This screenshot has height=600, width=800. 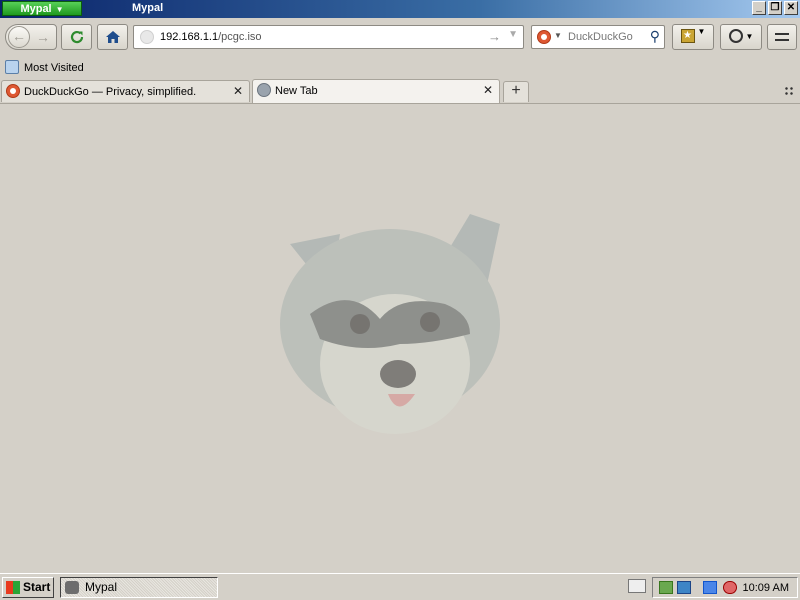 What do you see at coordinates (147, 37) in the screenshot?
I see `site-identity-icon` at bounding box center [147, 37].